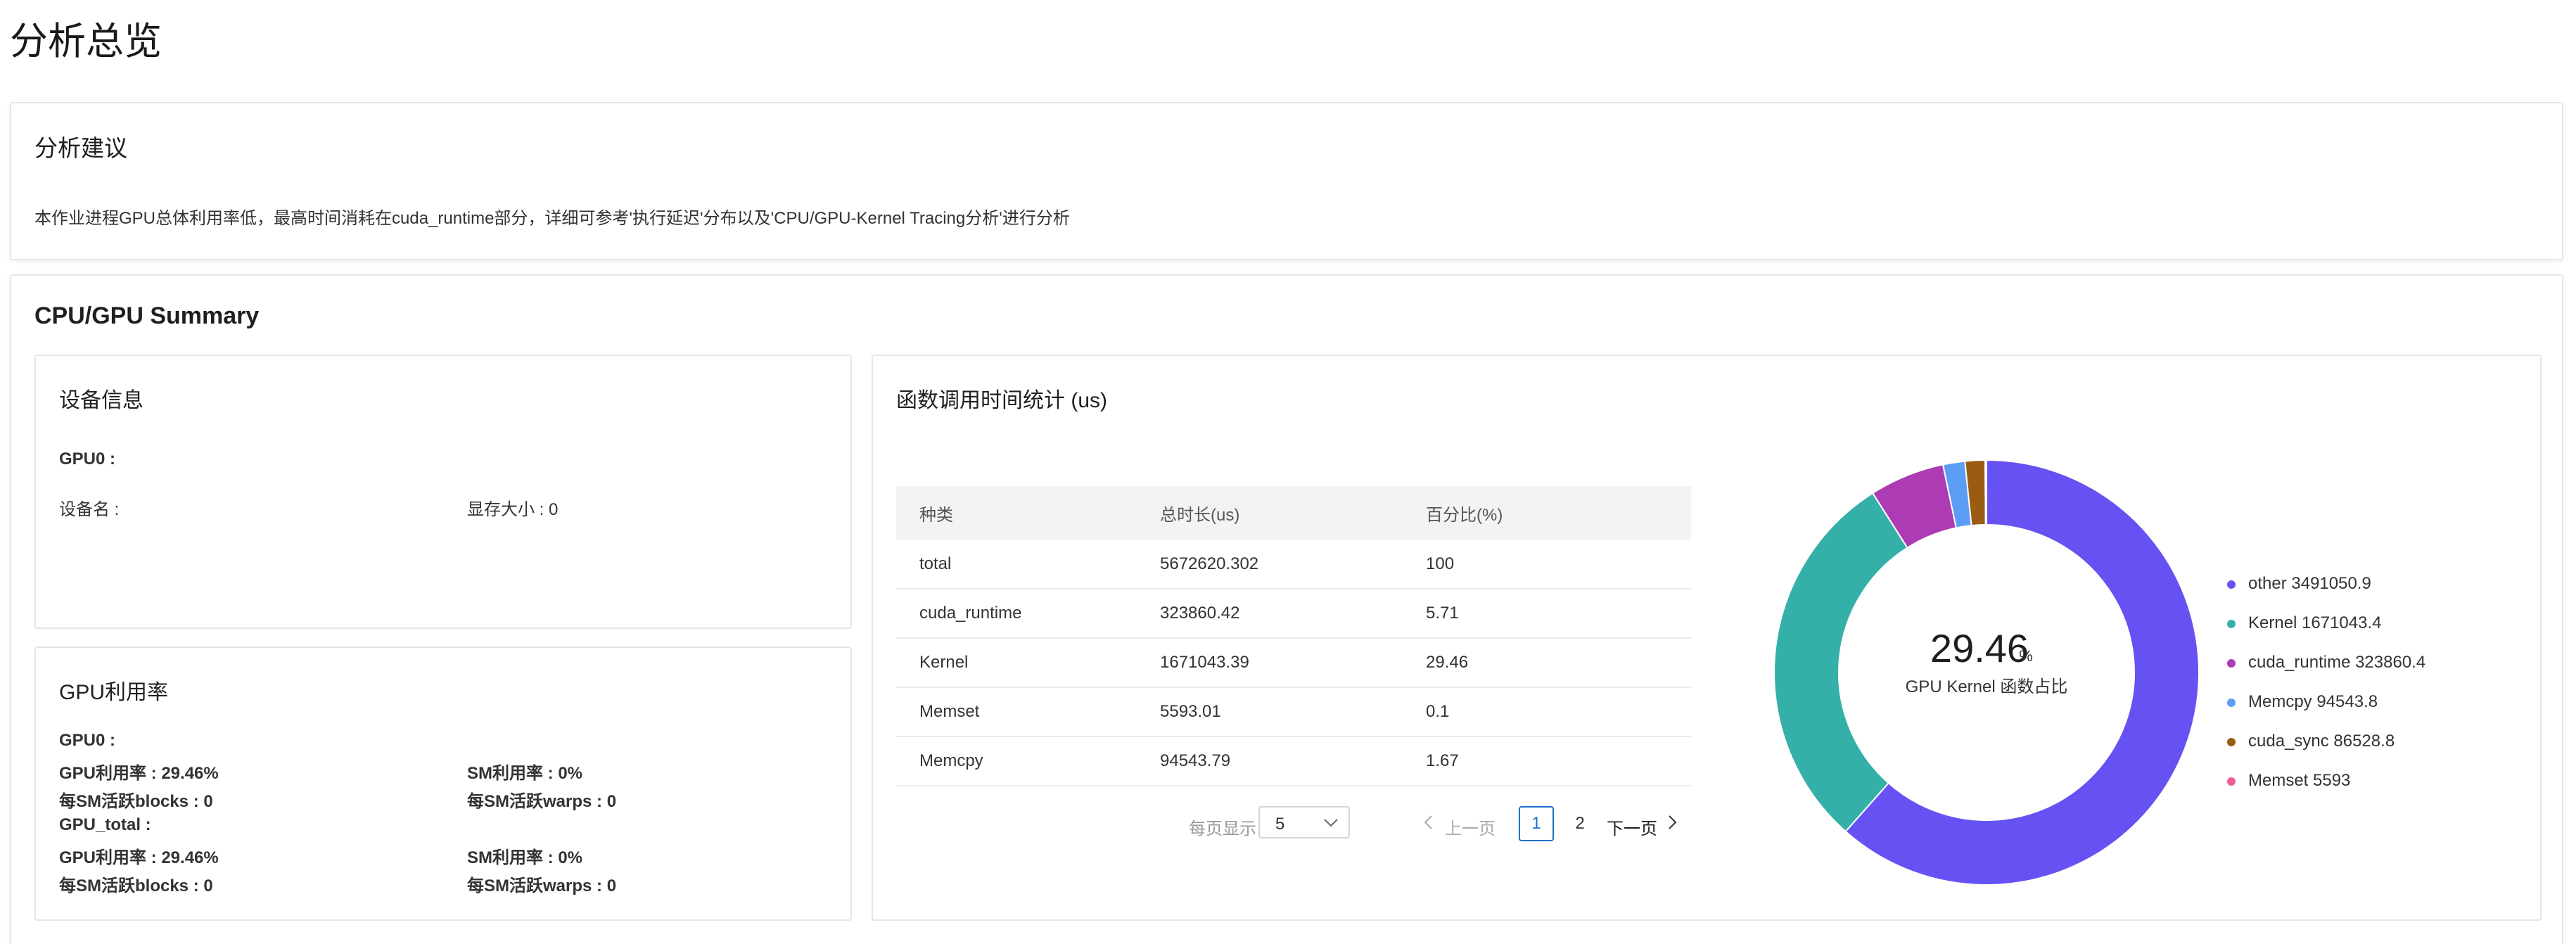  Describe the element at coordinates (1547, 663) in the screenshot. I see `table-cell: 29.46` at that location.